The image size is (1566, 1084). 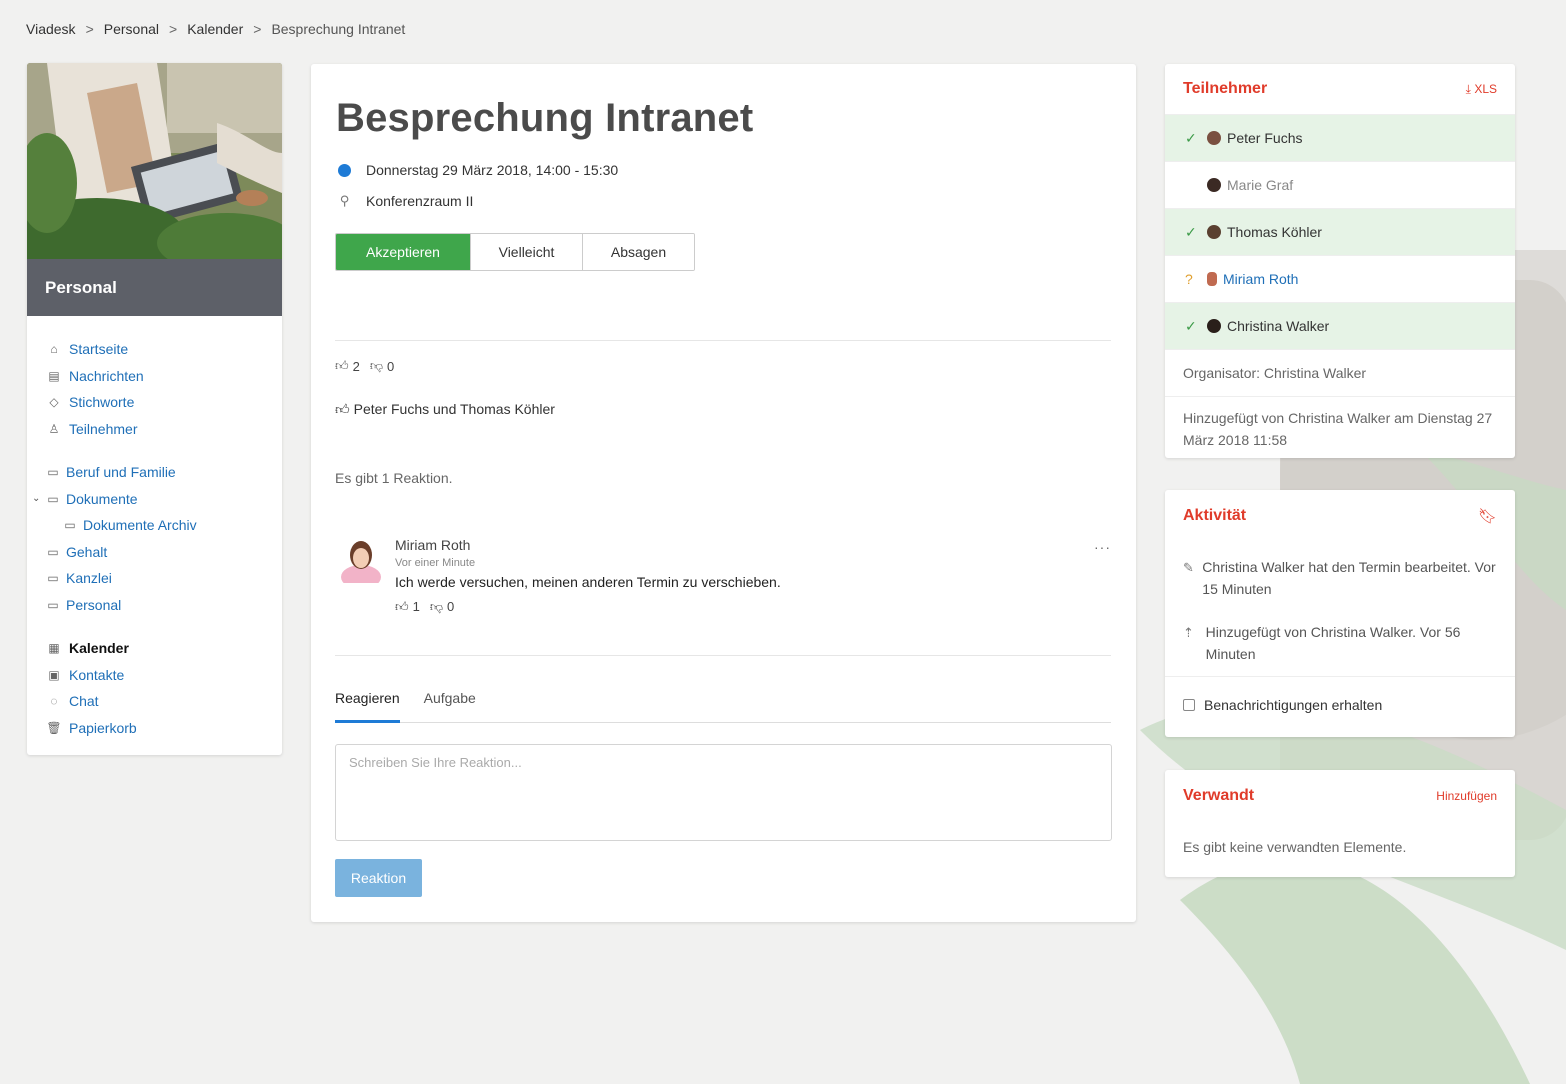 What do you see at coordinates (638, 252) in the screenshot?
I see `decline-button: Absagen` at bounding box center [638, 252].